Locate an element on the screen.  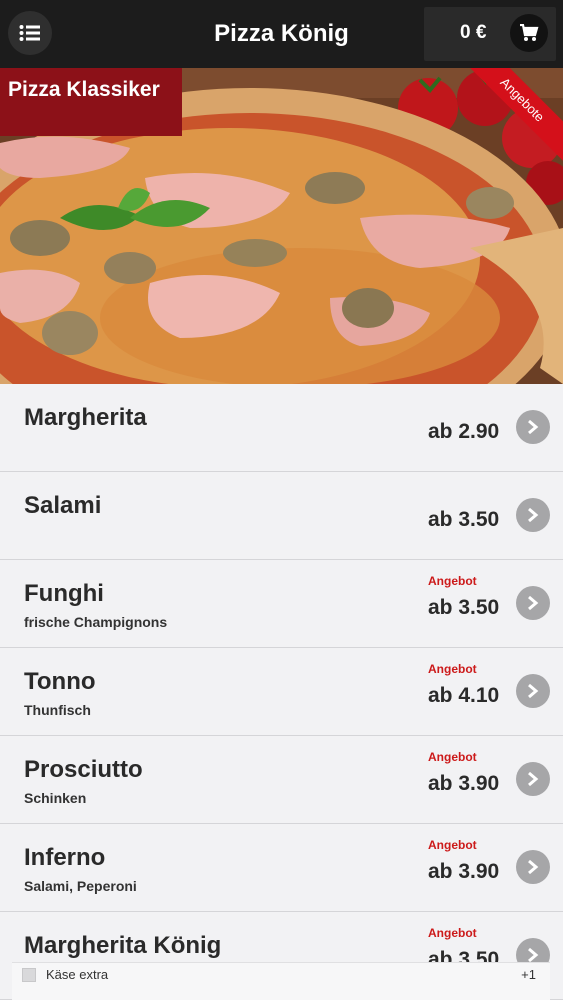
item-name: Margherita König is located at coordinates (123, 945).